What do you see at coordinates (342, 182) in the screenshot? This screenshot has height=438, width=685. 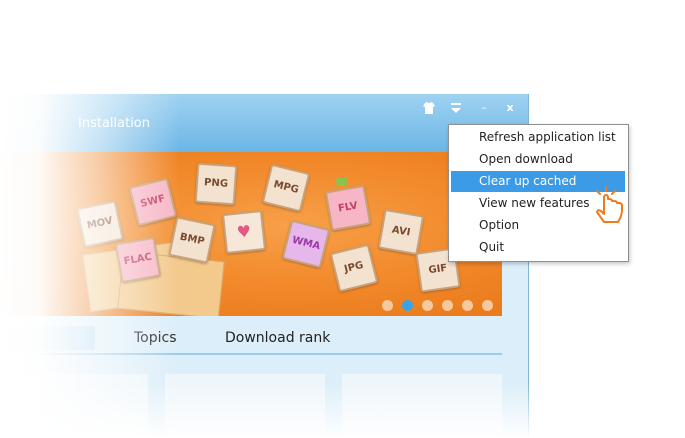 I see `bow-decoration` at bounding box center [342, 182].